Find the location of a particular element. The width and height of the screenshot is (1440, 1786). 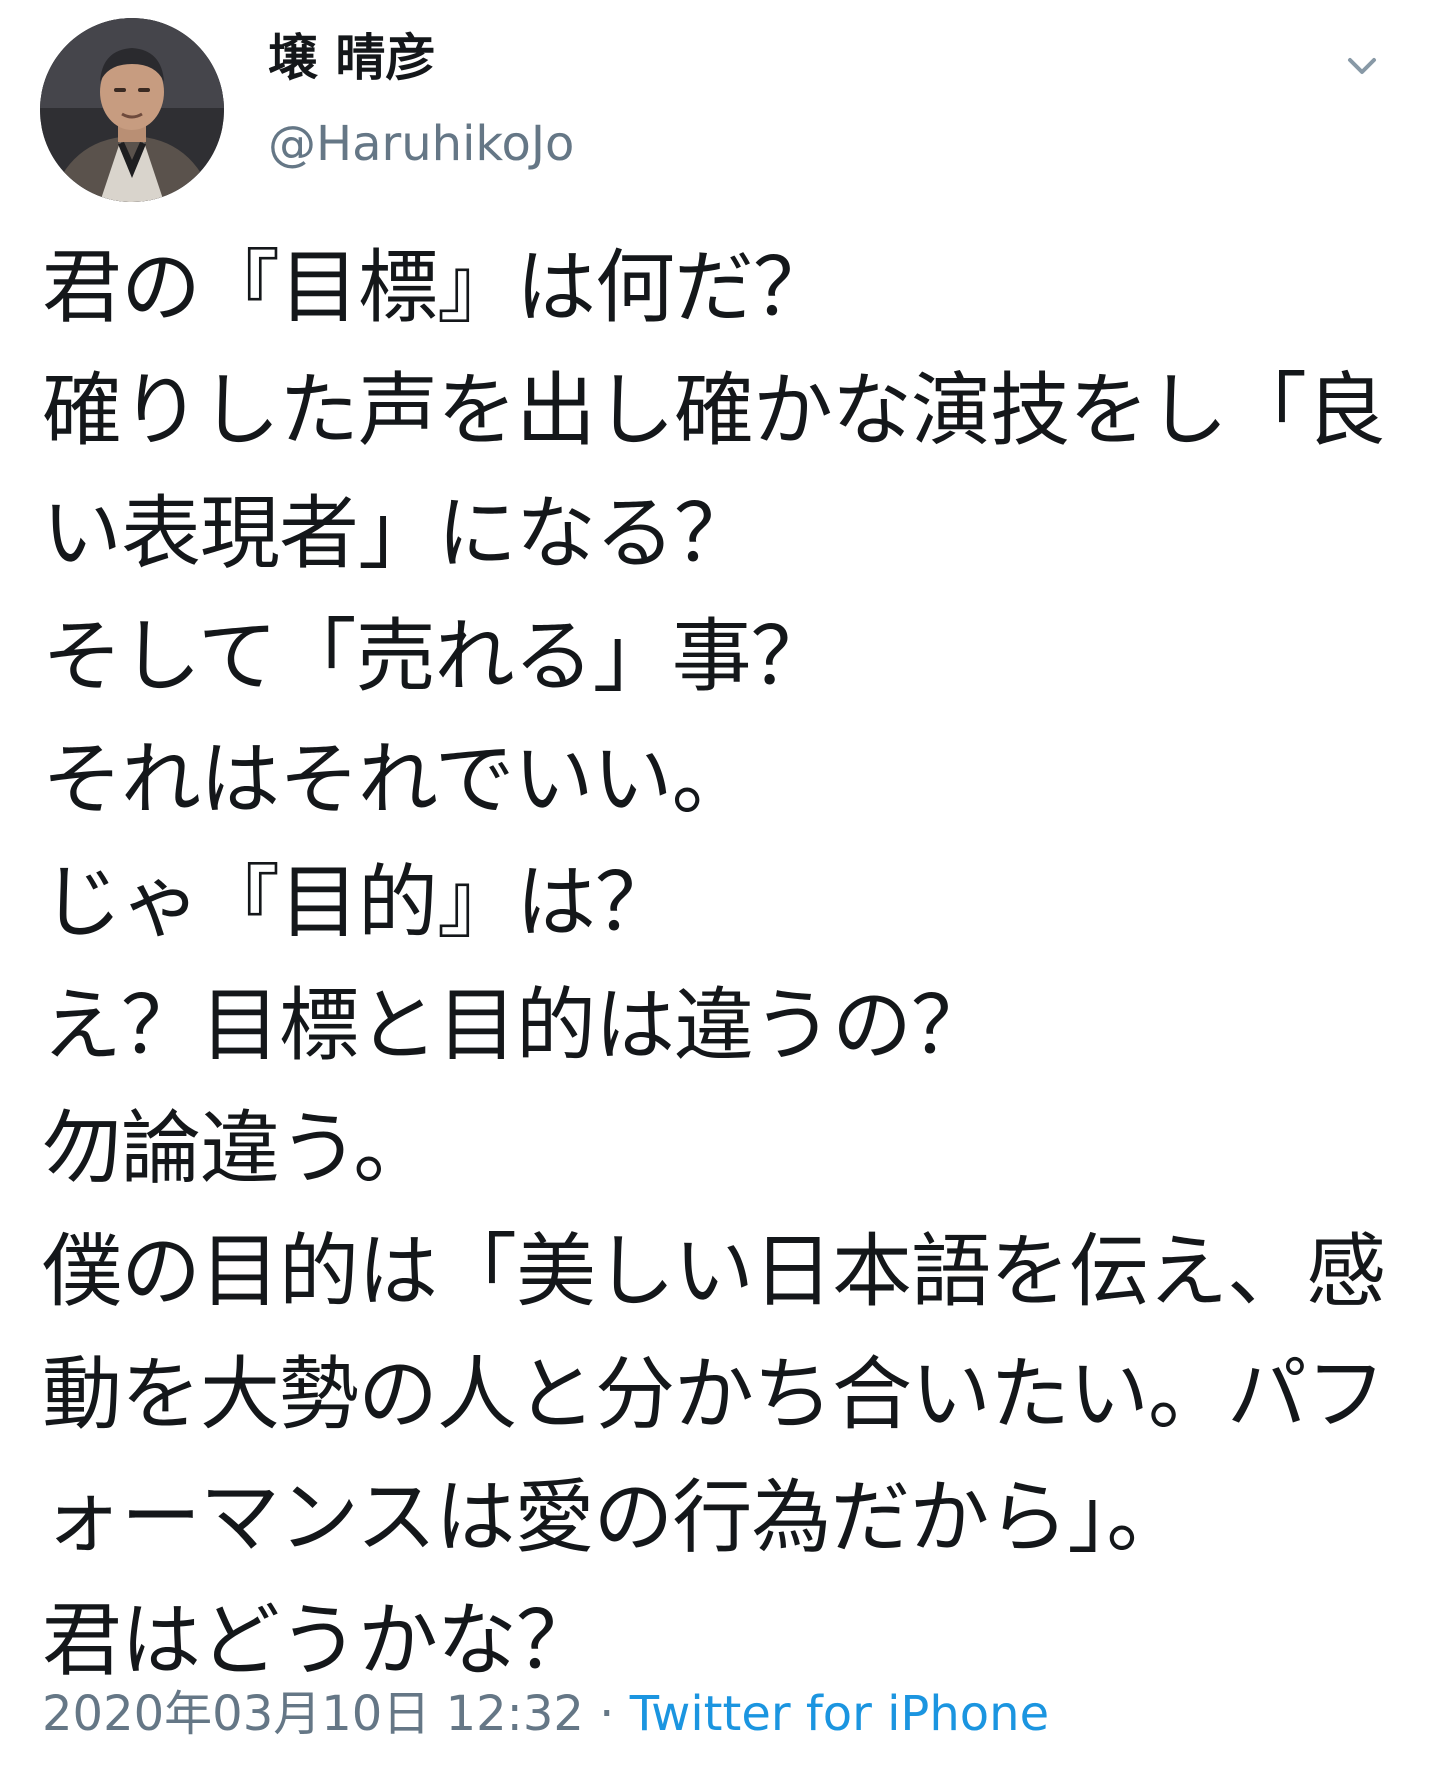

tweet-text-line: 君はどうかな？ is located at coordinates (319, 1640).